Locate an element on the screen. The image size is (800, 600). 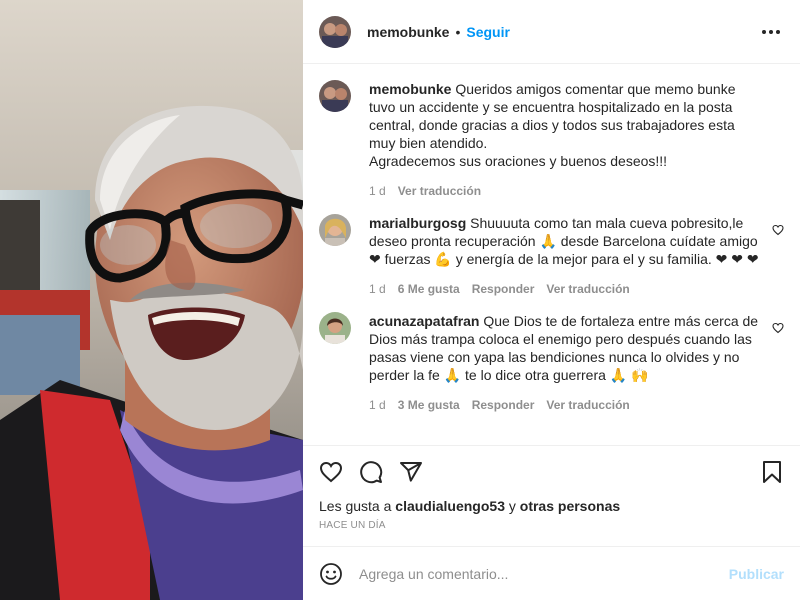
emoji-icon is located at coordinates (331, 574).